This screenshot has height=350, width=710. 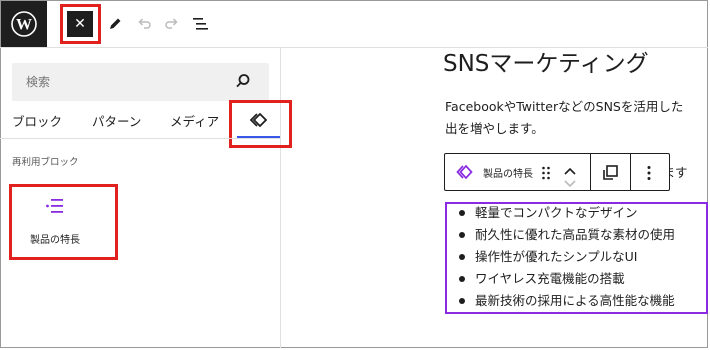 I want to click on section-label: 再利用ブロック, so click(x=45, y=162).